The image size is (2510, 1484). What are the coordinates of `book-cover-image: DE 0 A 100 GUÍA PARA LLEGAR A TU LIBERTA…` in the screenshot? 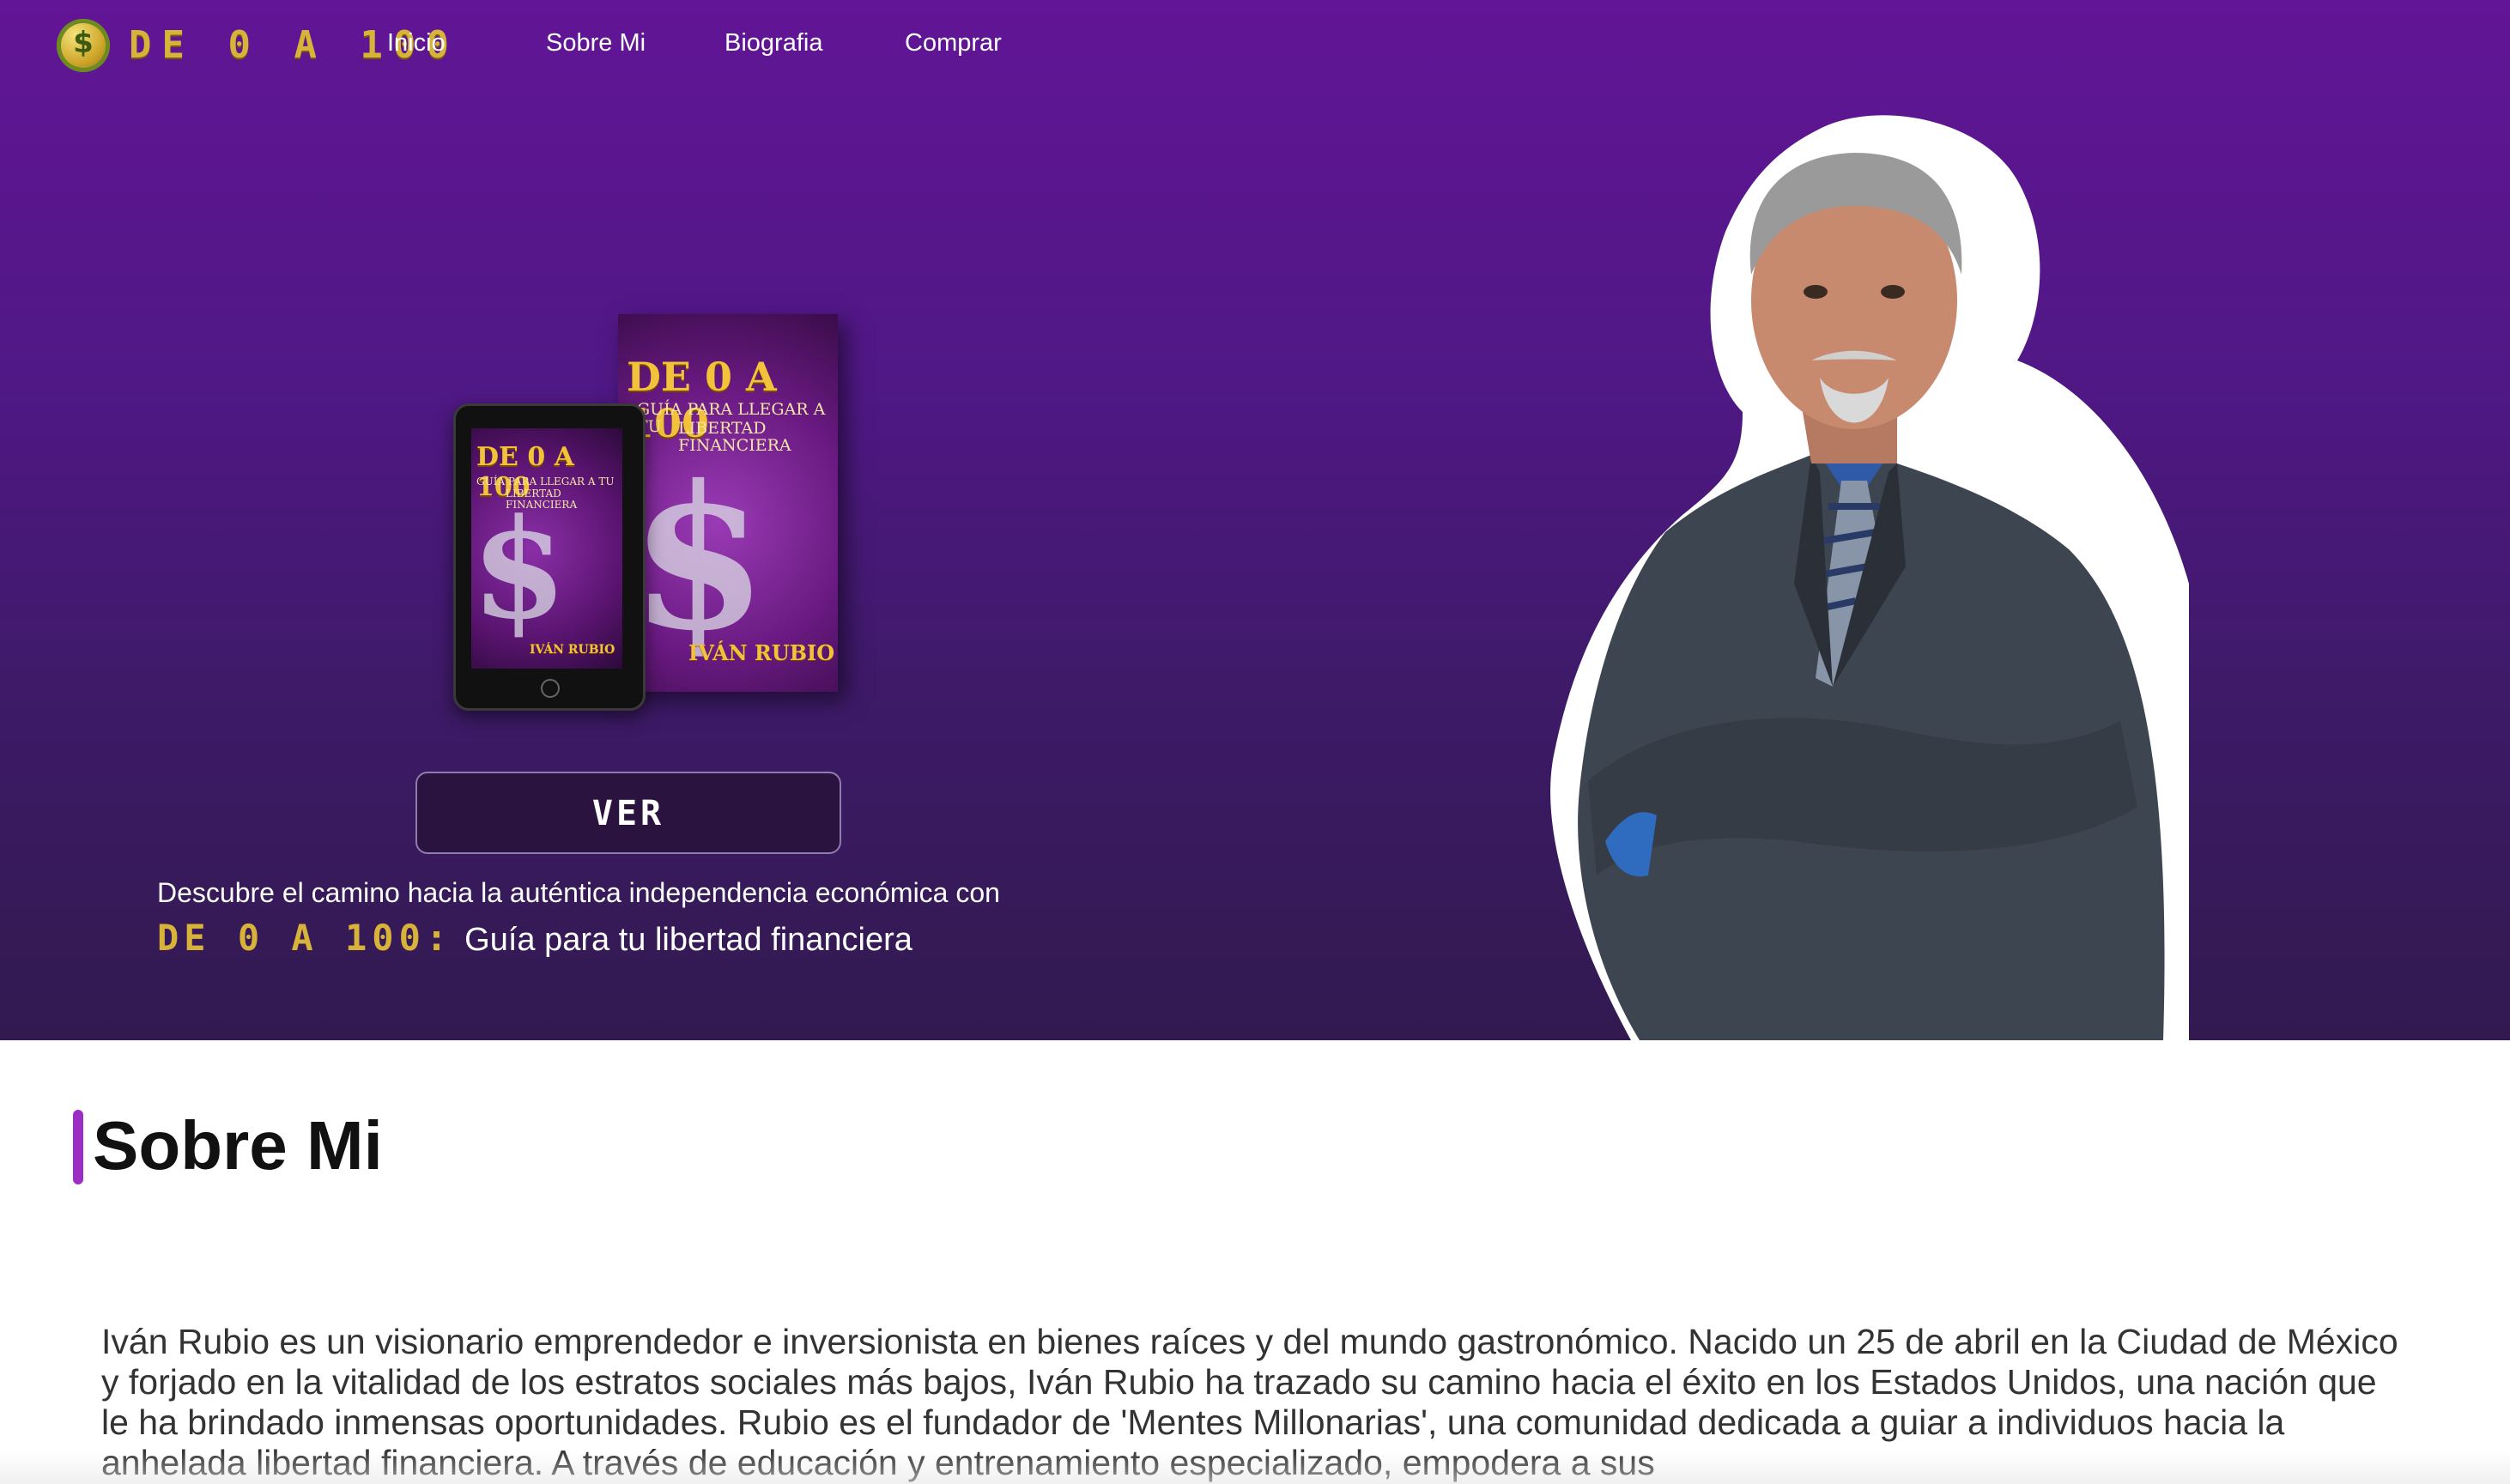 It's located at (728, 503).